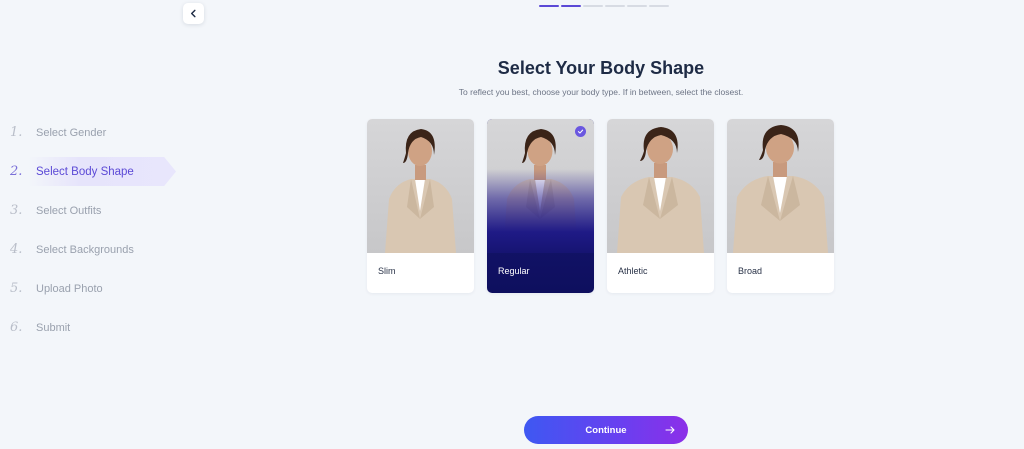 Image resolution: width=1024 pixels, height=449 pixels. What do you see at coordinates (16, 171) in the screenshot?
I see `step-number: 2.` at bounding box center [16, 171].